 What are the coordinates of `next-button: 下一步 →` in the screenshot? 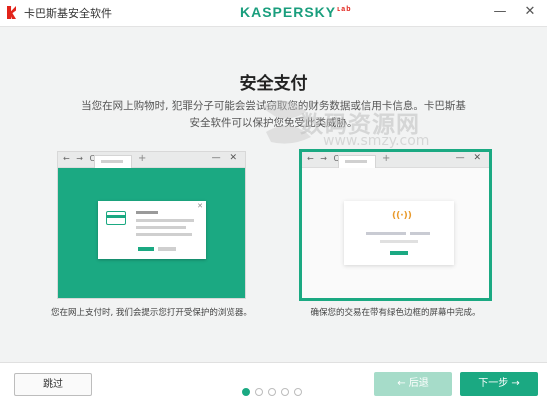 It's located at (499, 384).